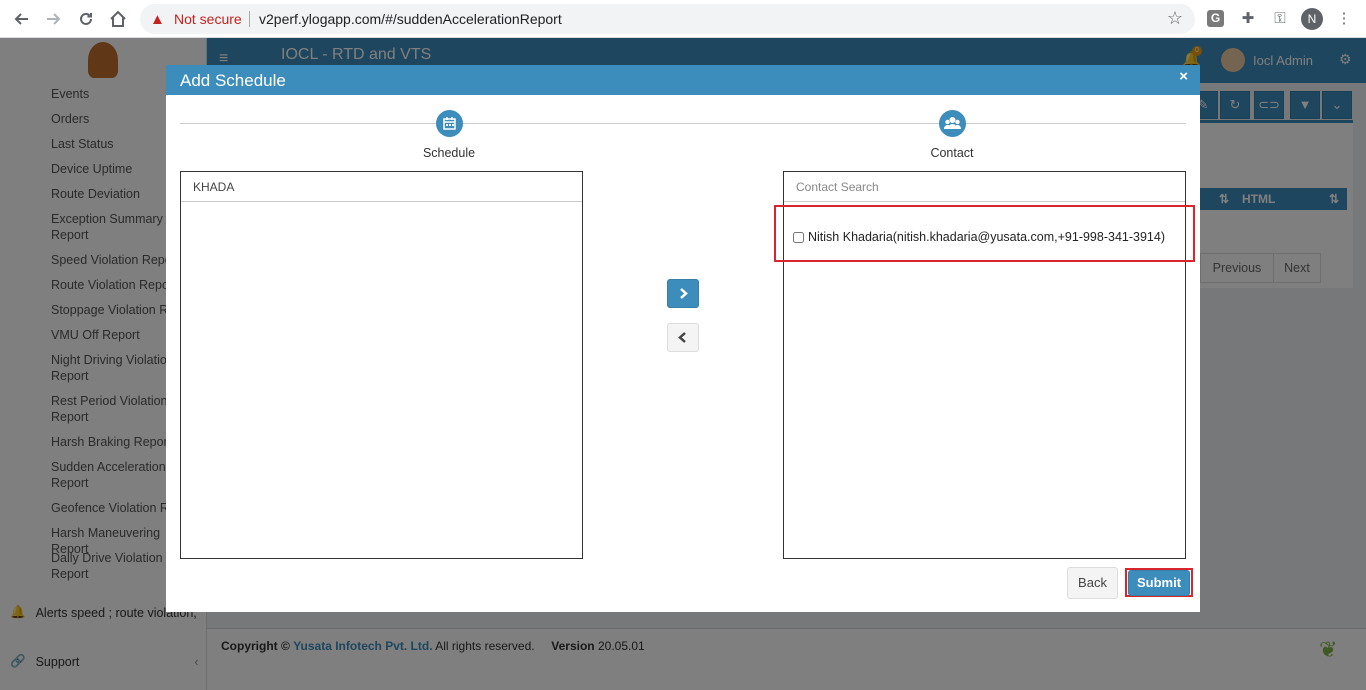 Image resolution: width=1366 pixels, height=690 pixels. Describe the element at coordinates (1092, 583) in the screenshot. I see `back-button: Back` at that location.